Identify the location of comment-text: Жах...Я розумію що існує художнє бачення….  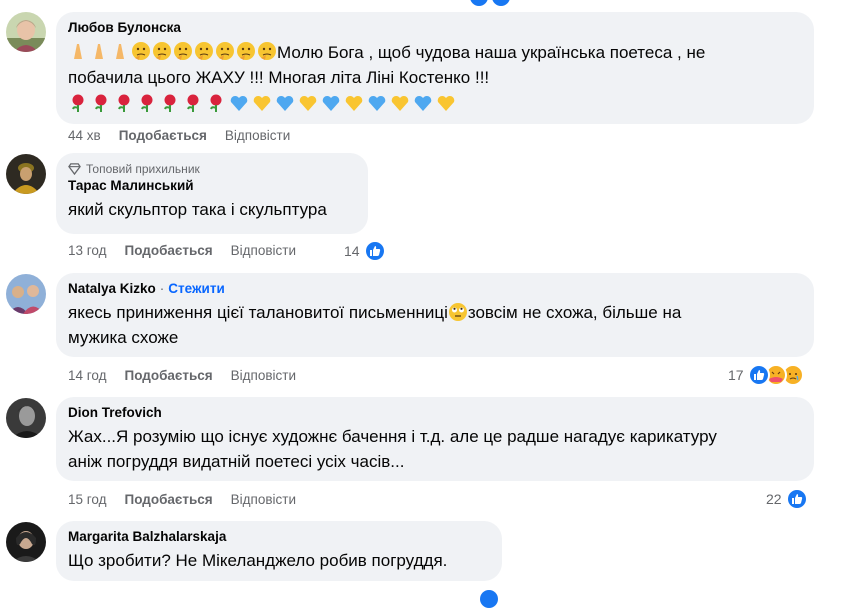
(435, 449).